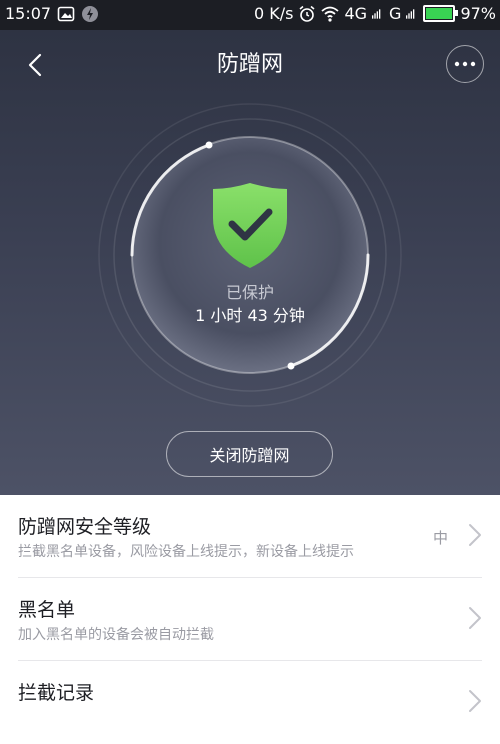 This screenshot has height=744, width=500. What do you see at coordinates (66, 13) in the screenshot?
I see `gallery-icon` at bounding box center [66, 13].